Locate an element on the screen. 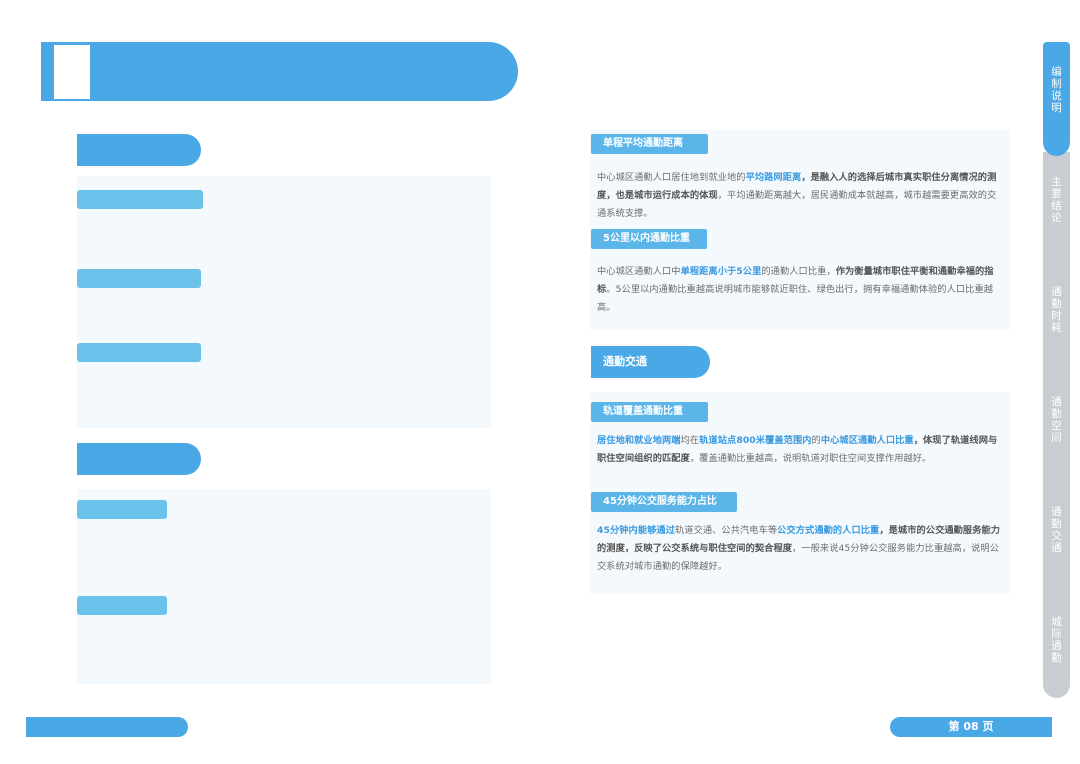 The width and height of the screenshot is (1080, 764). sidenav-label: 主要结论 is located at coordinates (1056, 200).